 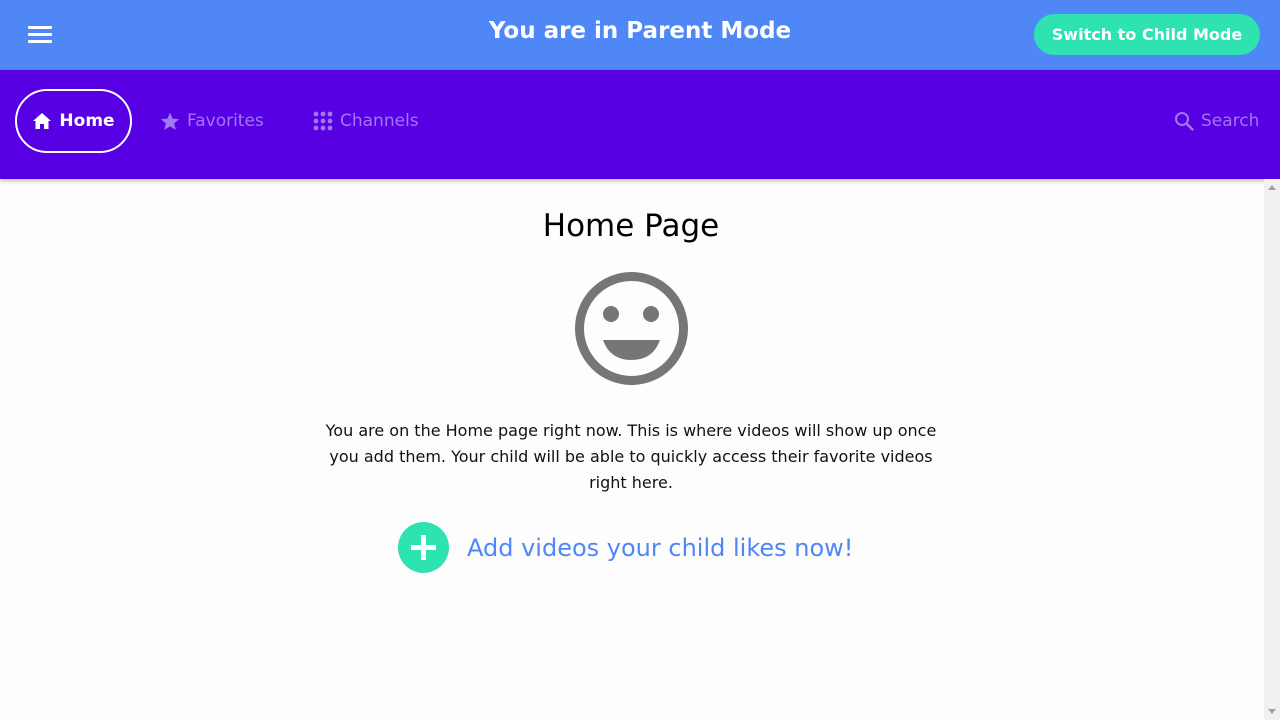 What do you see at coordinates (1272, 187) in the screenshot?
I see `scroll-up-icon` at bounding box center [1272, 187].